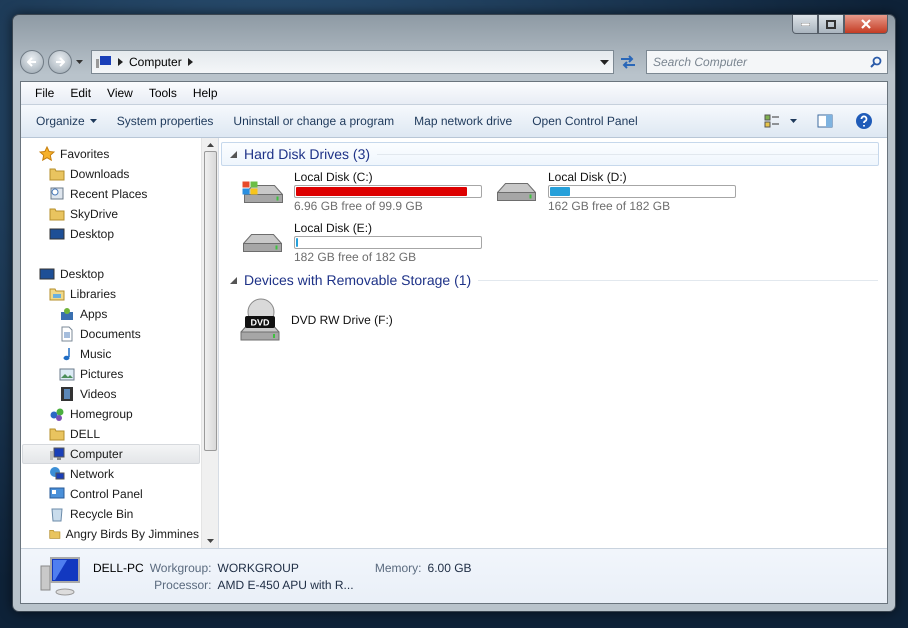  What do you see at coordinates (111, 514) in the screenshot?
I see `nav-tree-item: Recycle Bin` at bounding box center [111, 514].